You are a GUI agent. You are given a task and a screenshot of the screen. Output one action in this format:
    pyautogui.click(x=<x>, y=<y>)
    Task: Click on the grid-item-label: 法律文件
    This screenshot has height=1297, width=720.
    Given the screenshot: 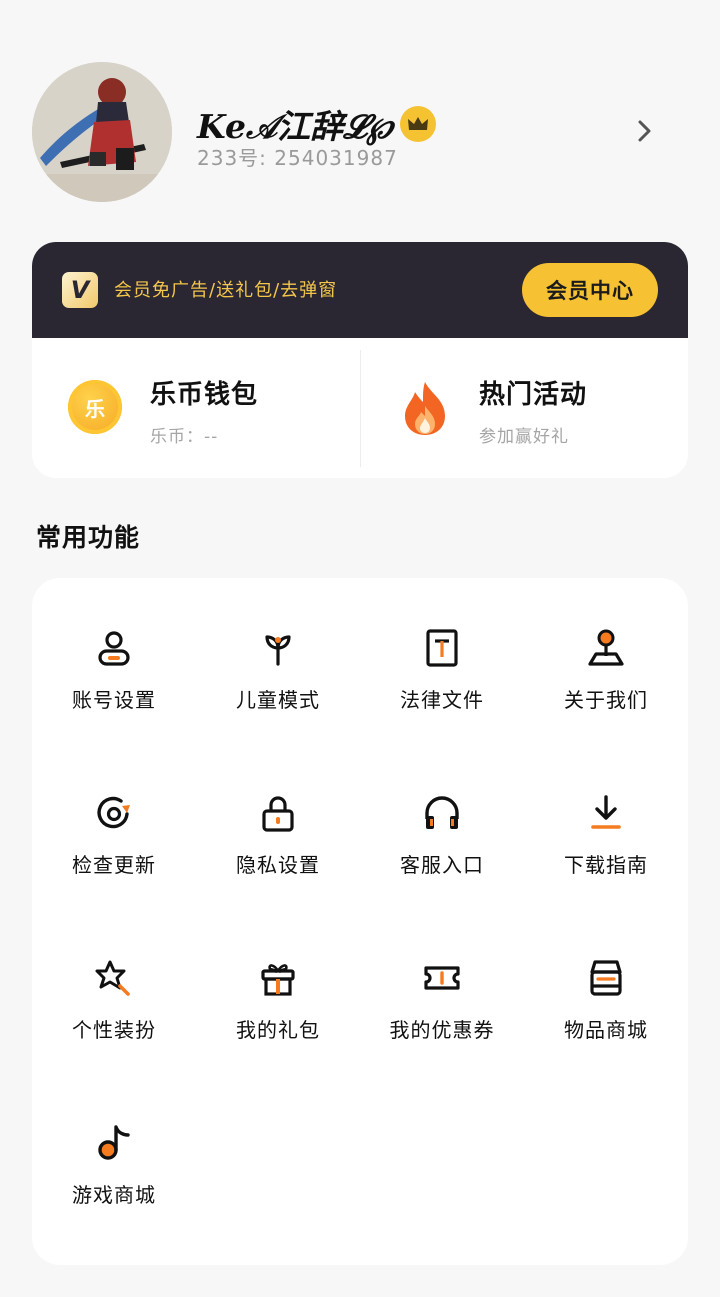 What is the action you would take?
    pyautogui.click(x=442, y=700)
    